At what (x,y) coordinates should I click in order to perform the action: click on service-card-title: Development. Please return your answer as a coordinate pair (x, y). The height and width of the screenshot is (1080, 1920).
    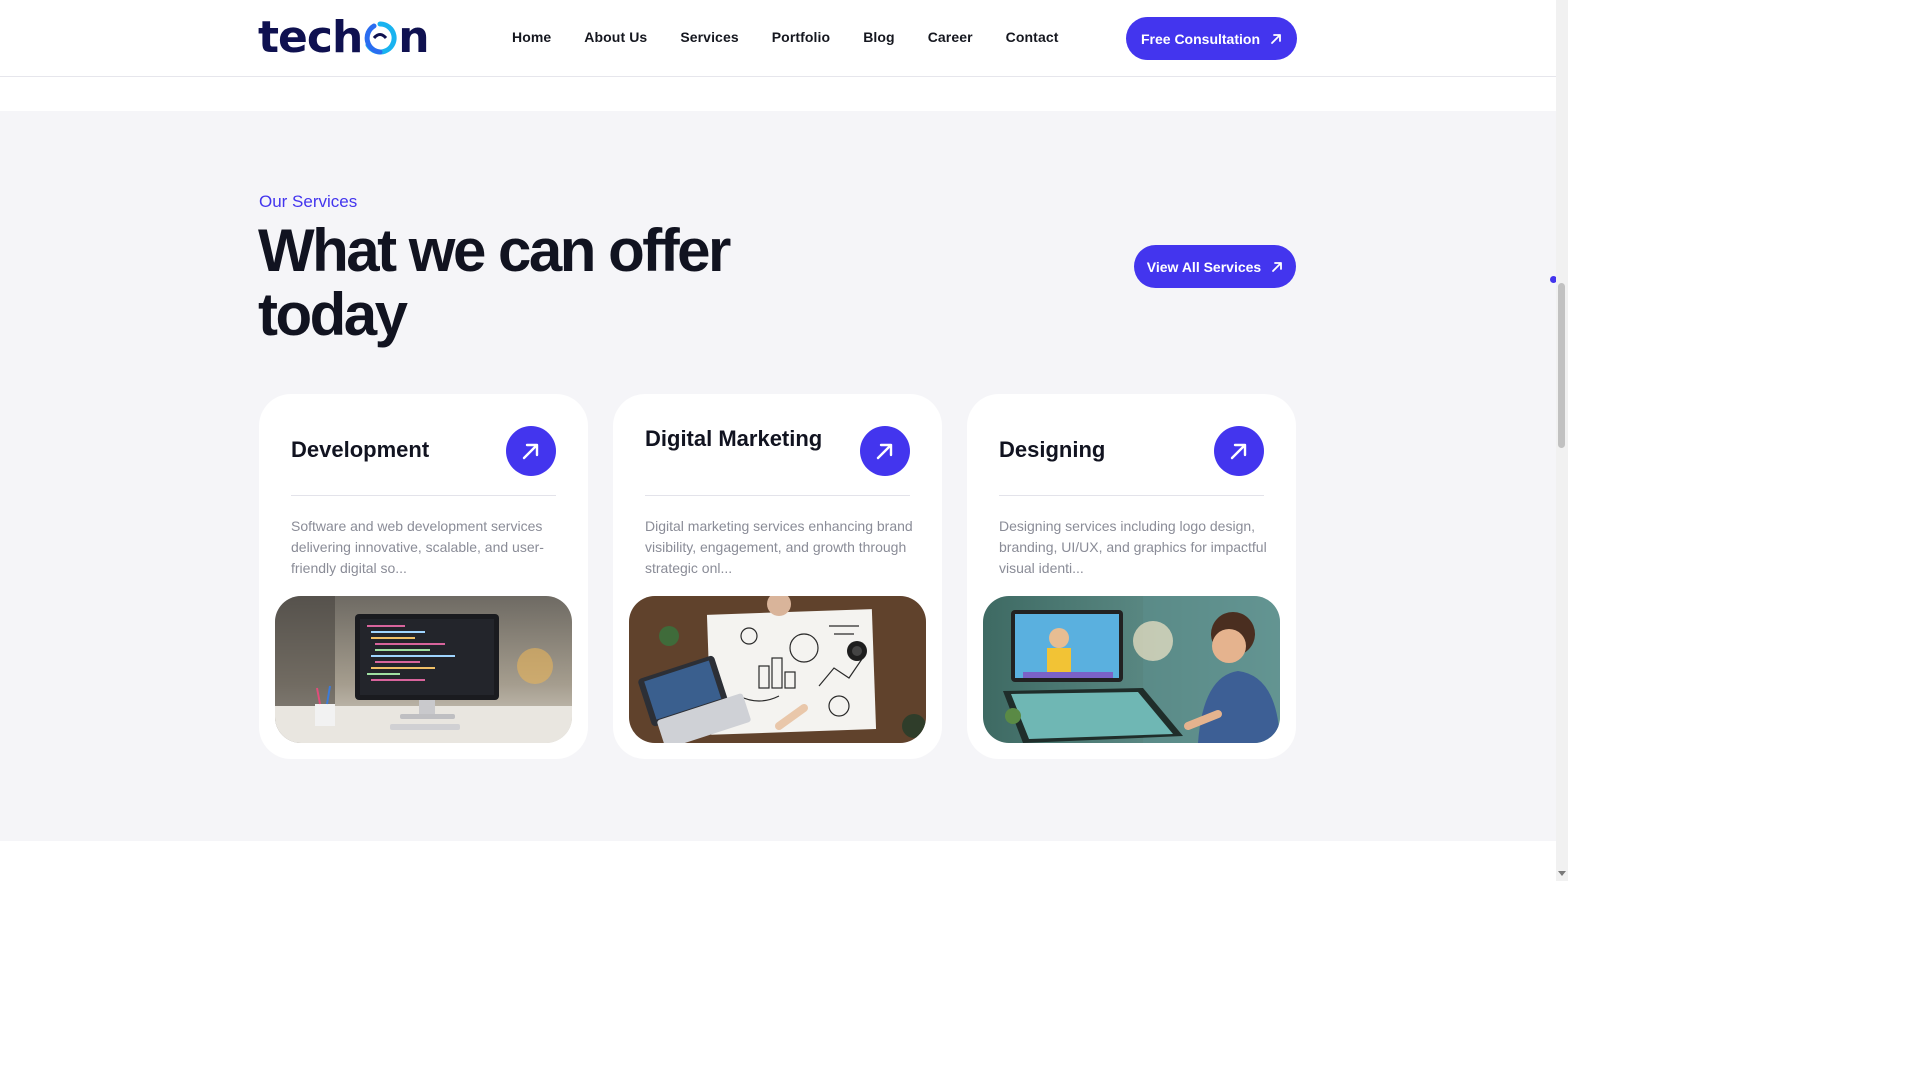
    Looking at the image, I should click on (360, 449).